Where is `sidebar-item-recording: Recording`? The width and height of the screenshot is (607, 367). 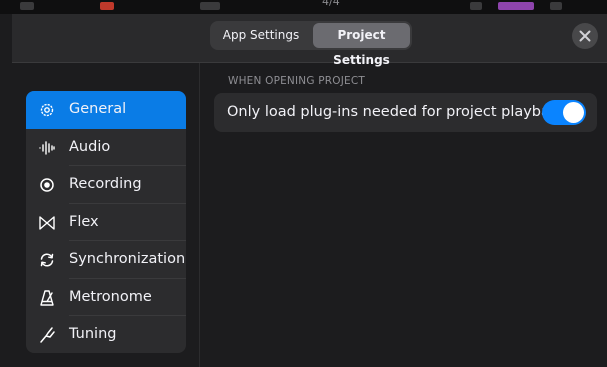
sidebar-item-recording: Recording is located at coordinates (106, 185).